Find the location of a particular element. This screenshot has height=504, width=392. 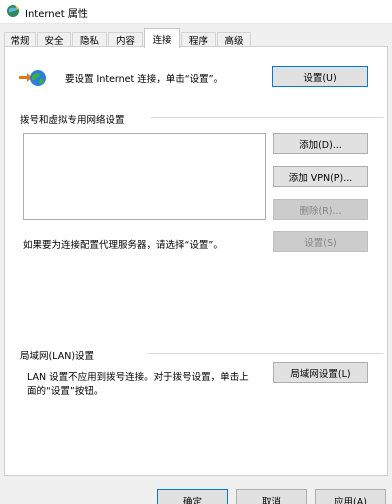

tab-security: 安全 is located at coordinates (54, 39).